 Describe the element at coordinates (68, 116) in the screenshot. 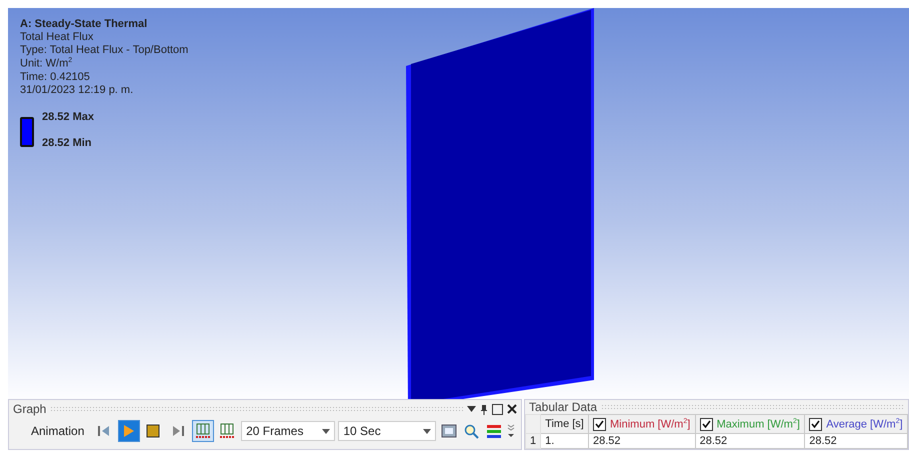

I see `legend-max-label: 28.52 Max` at that location.